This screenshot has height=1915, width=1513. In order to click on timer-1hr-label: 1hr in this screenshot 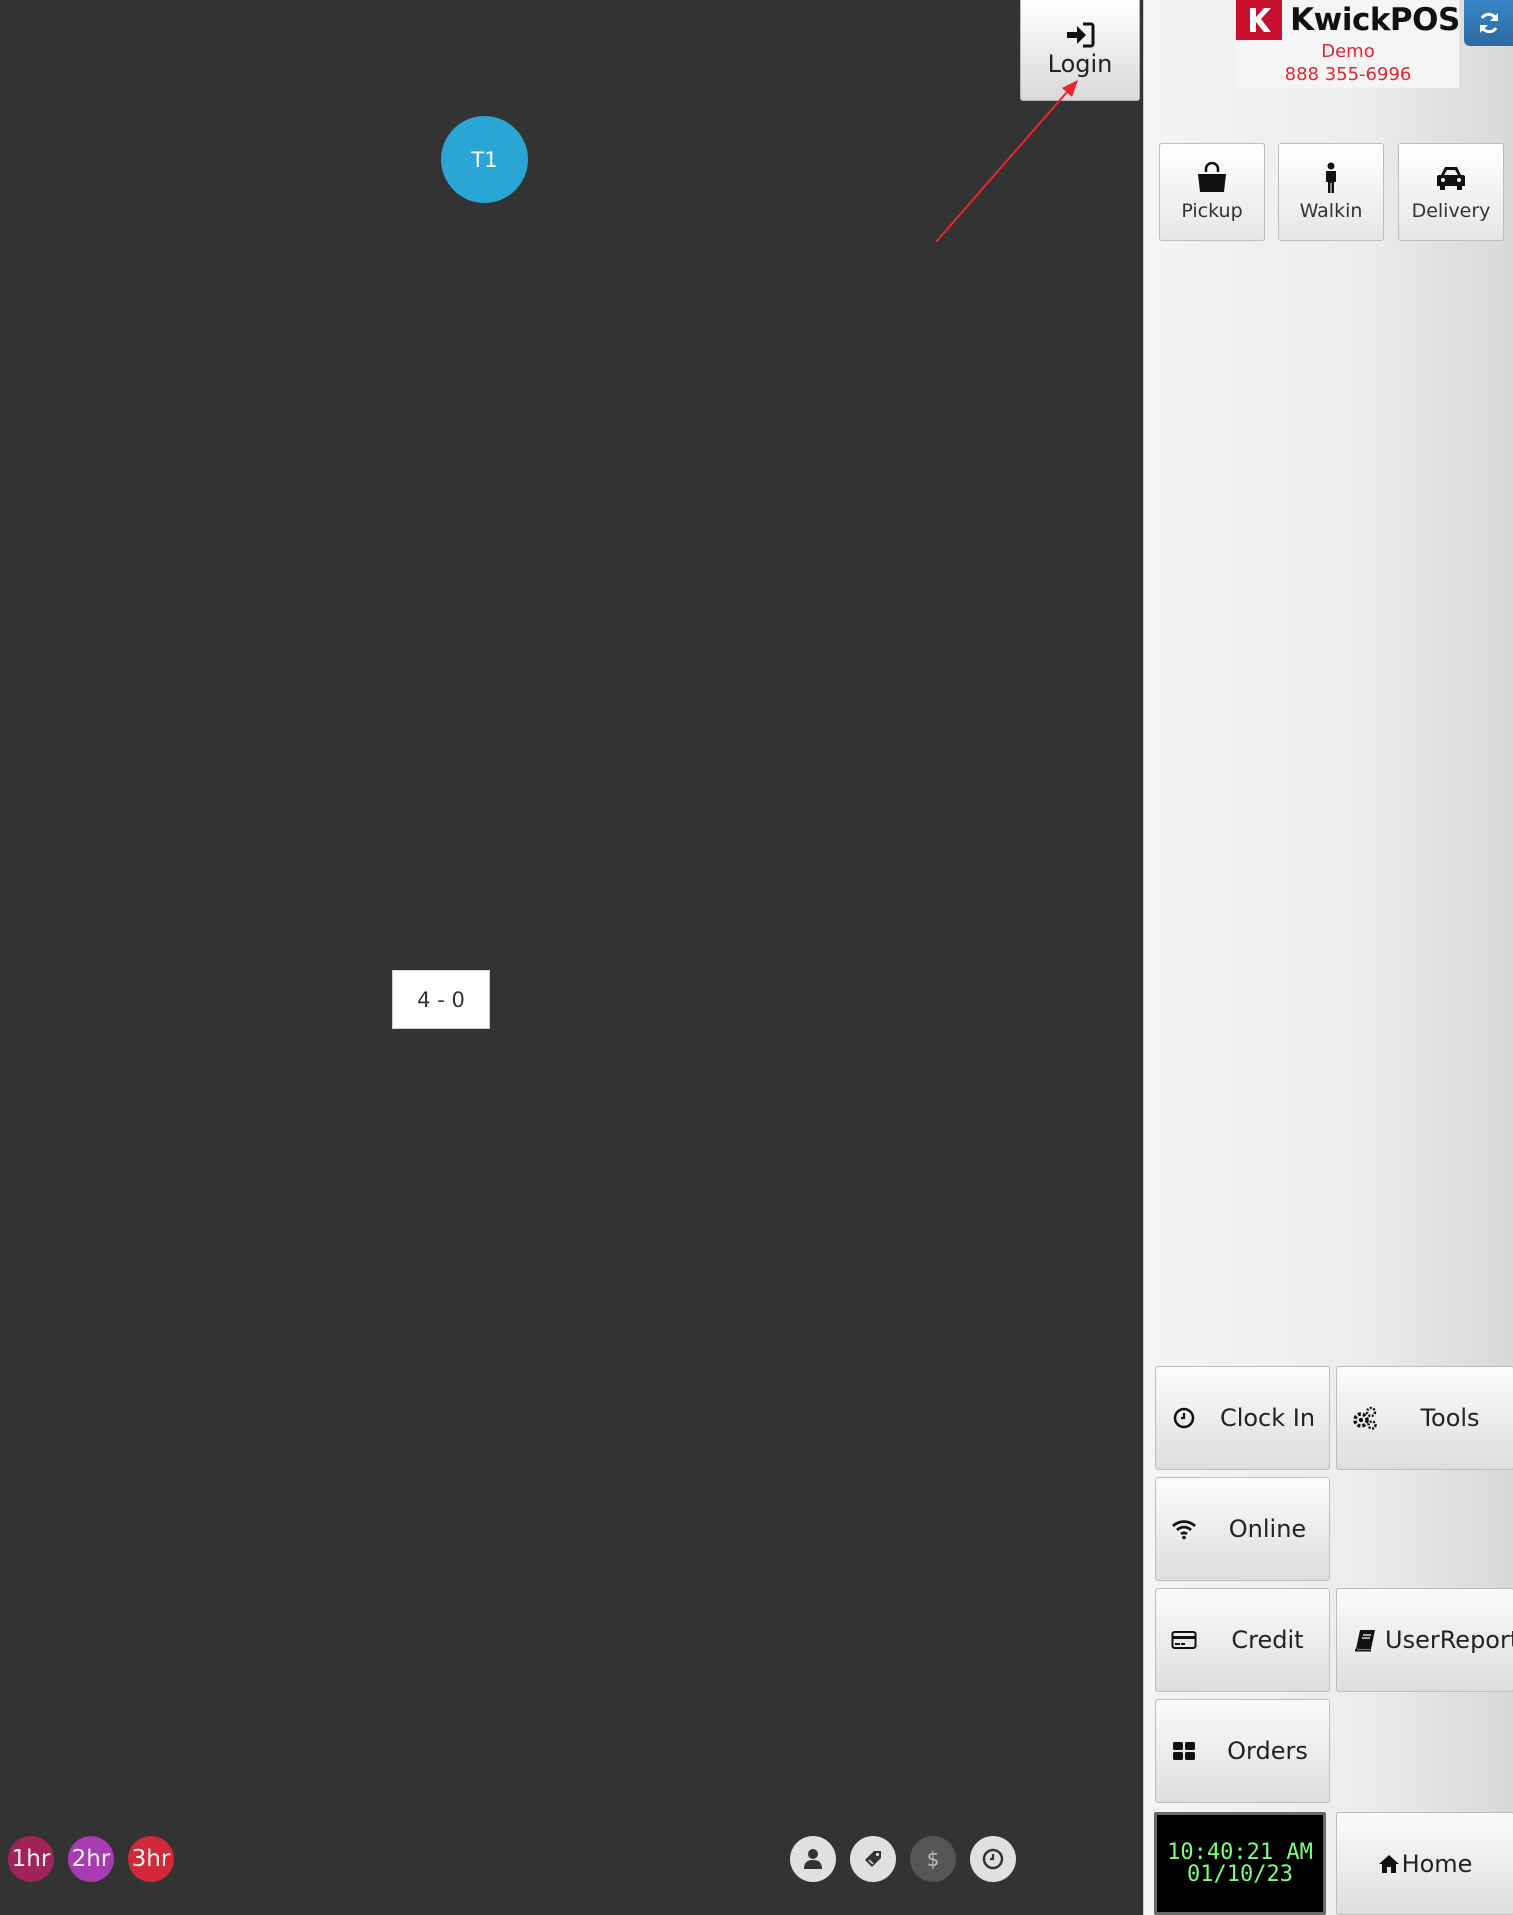, I will do `click(31, 1859)`.